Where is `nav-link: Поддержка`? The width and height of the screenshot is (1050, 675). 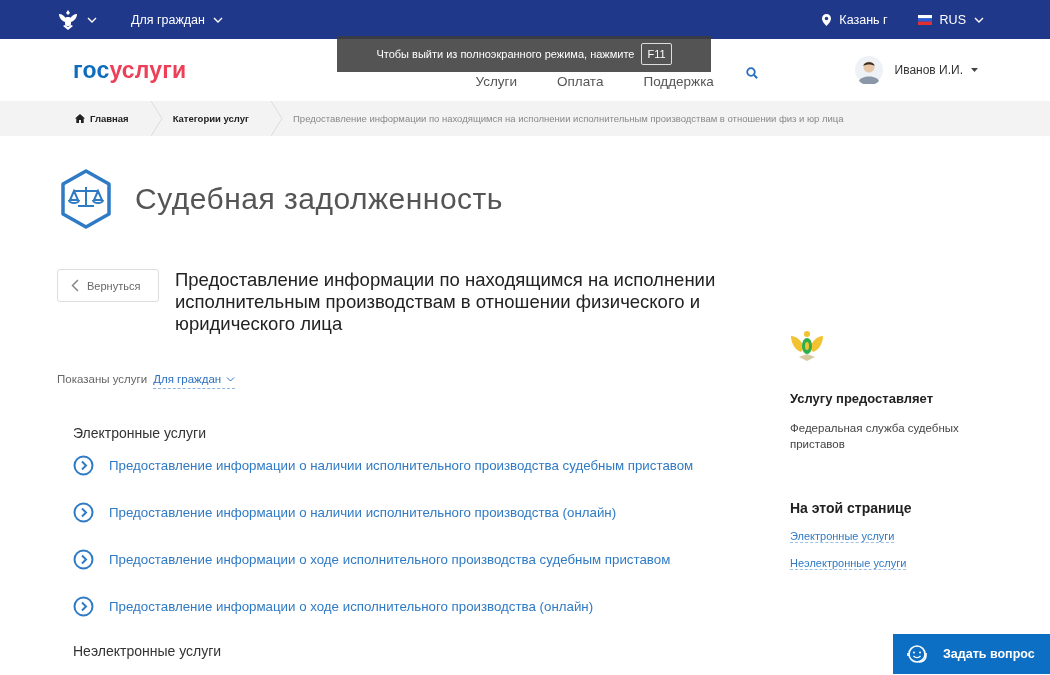 nav-link: Поддержка is located at coordinates (678, 81).